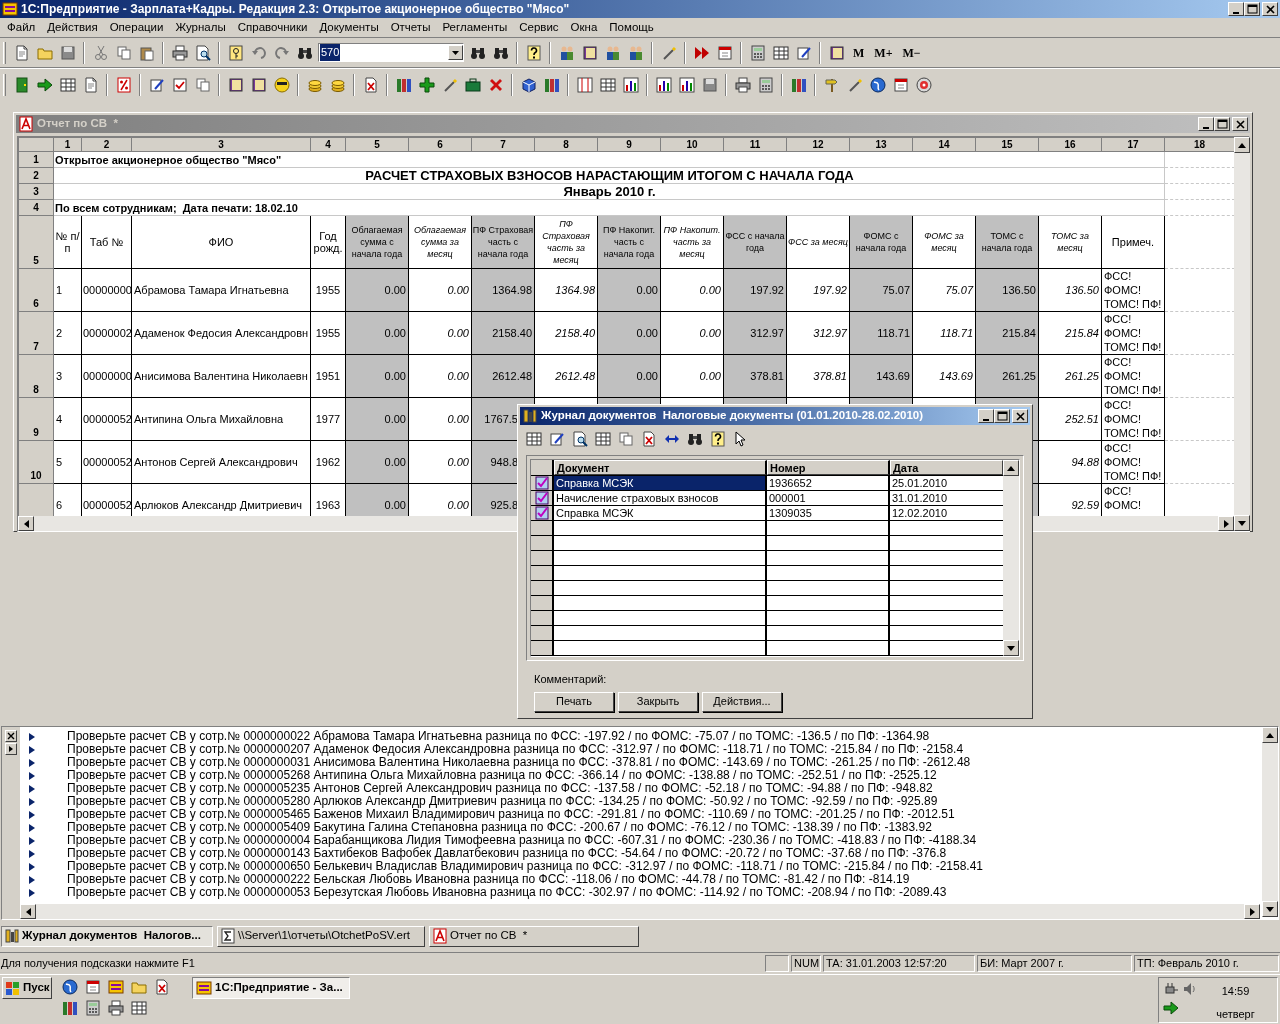 The height and width of the screenshot is (1024, 1280). Describe the element at coordinates (609, 175) in the screenshot. I see `report-title: РАСЧЕТ СТРАХОВЫХ ВЗНОСОВ НАРАСТАЮЩИМ ИТОГОМ С НАЧАЛА ГОДА` at that location.